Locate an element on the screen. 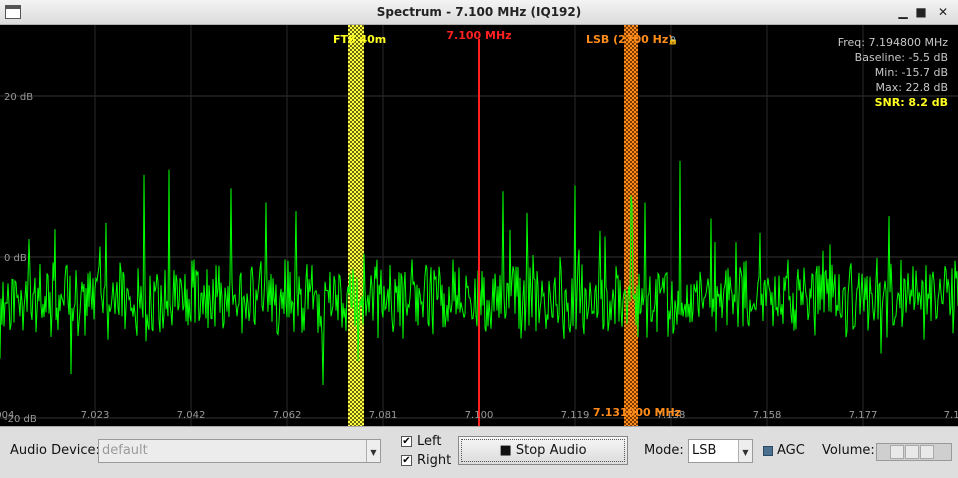 The width and height of the screenshot is (958, 478). title-bar: Spectrum - 7.100 MHz (IQ192) ▁ ■ ✕ is located at coordinates (479, 12).